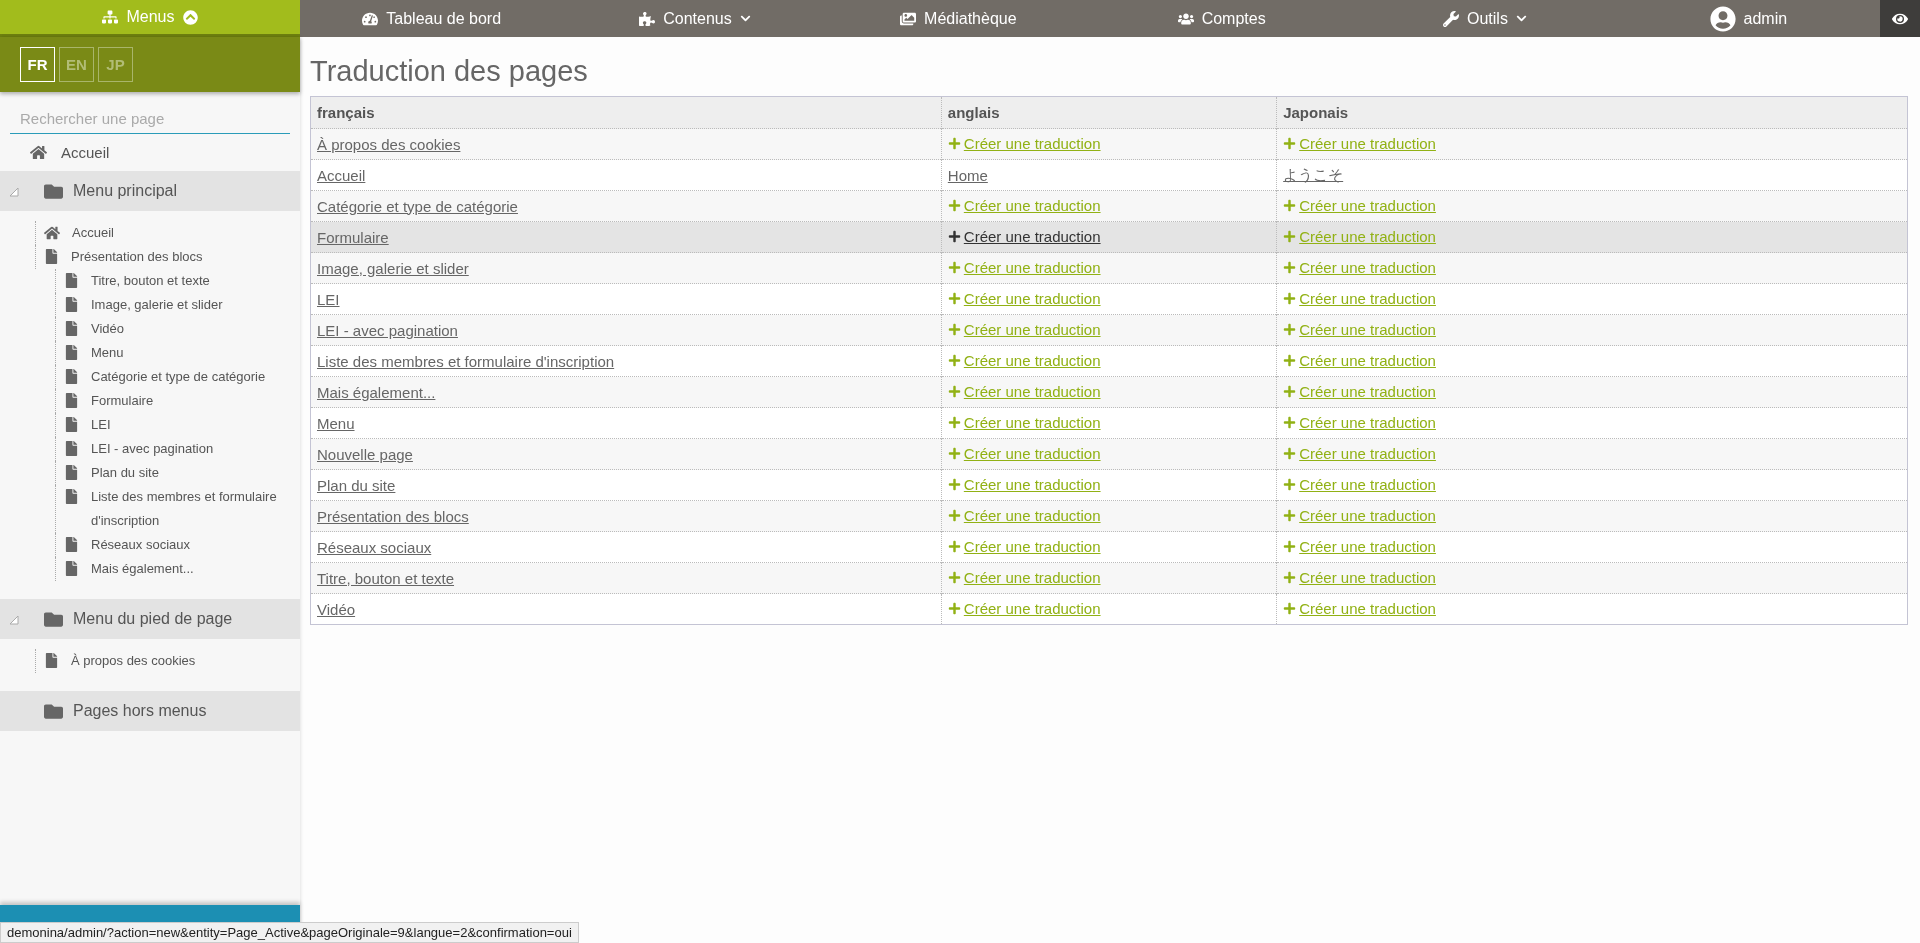 Image resolution: width=1920 pixels, height=943 pixels. What do you see at coordinates (152, 449) in the screenshot?
I see `page-tree-item: LEI - avec pagination` at bounding box center [152, 449].